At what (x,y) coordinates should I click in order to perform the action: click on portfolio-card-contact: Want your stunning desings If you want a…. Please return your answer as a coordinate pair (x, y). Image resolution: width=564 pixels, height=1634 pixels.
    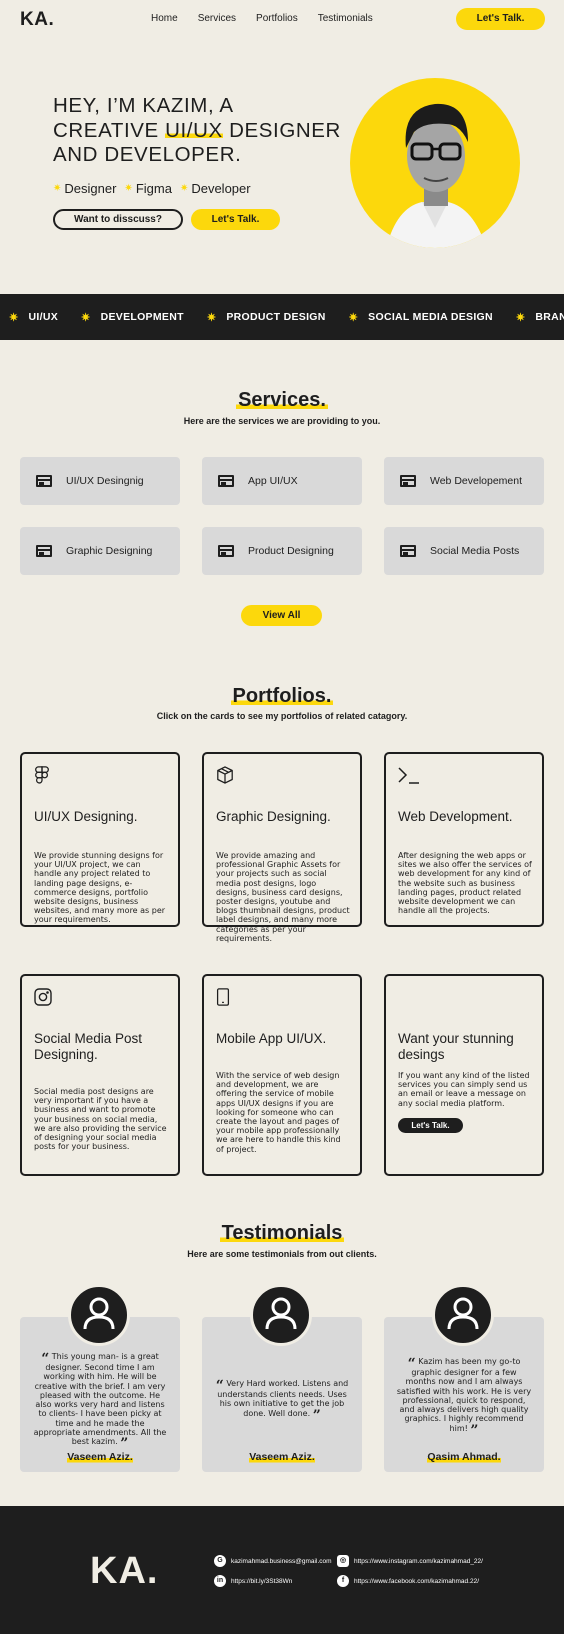
    Looking at the image, I should click on (464, 1075).